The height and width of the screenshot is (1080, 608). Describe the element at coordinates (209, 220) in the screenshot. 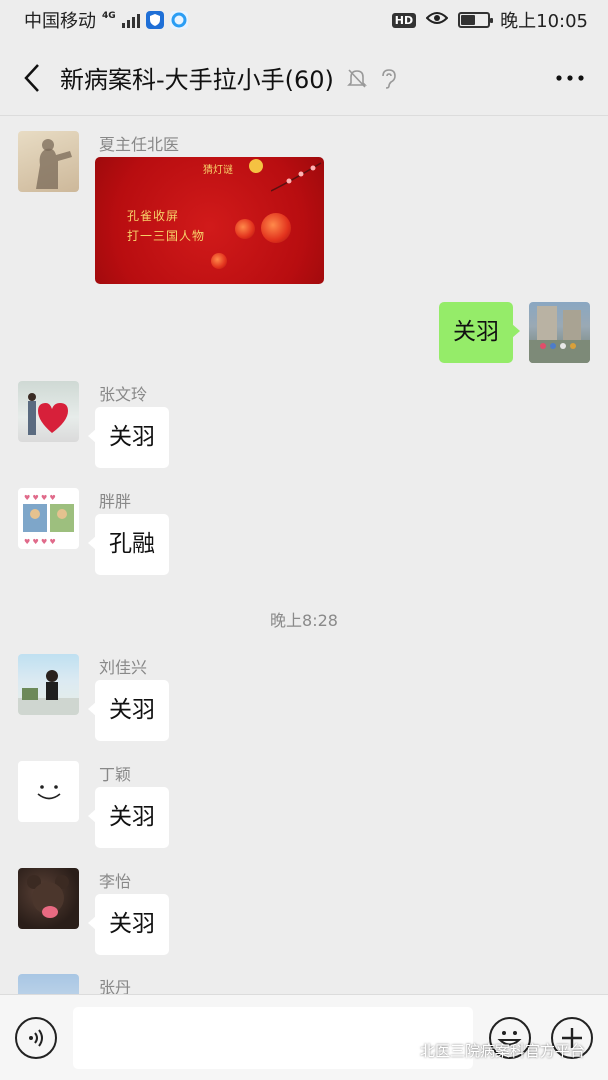

I see `riddle-image-message: 猜灯谜 孔雀收屏 打一三国人物` at that location.